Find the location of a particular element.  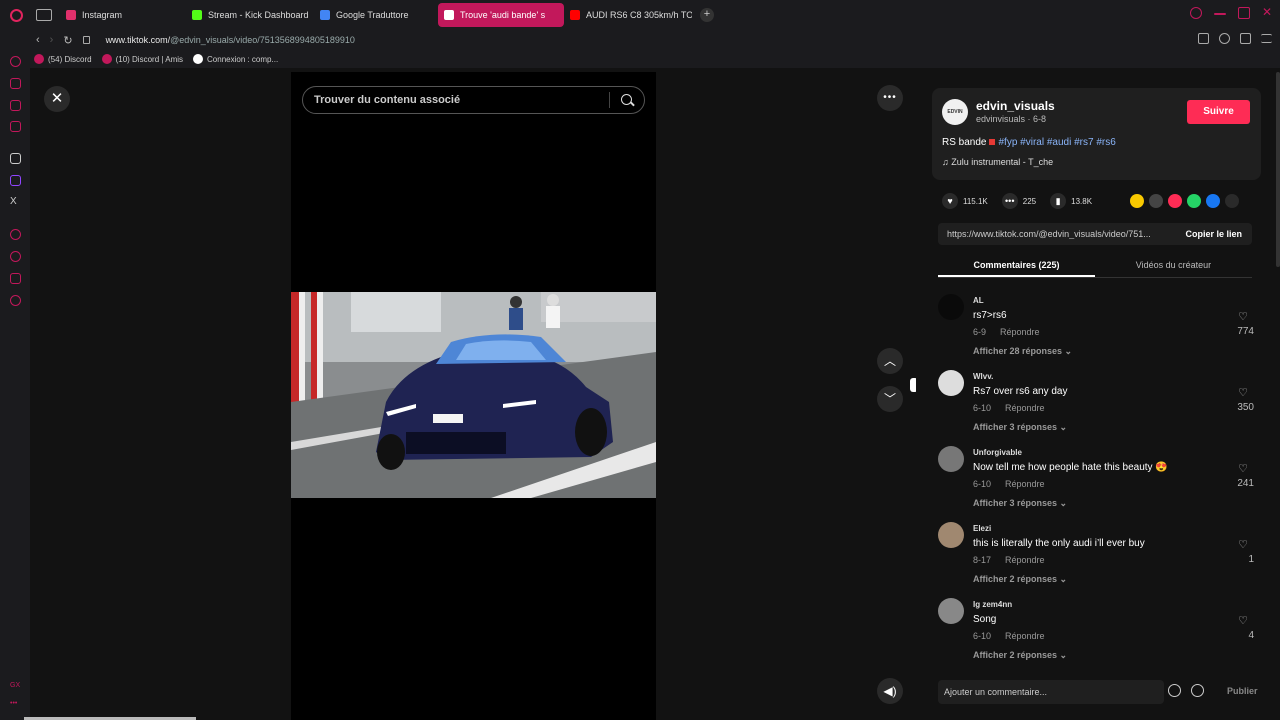

publish-button: Publier is located at coordinates (1242, 691).